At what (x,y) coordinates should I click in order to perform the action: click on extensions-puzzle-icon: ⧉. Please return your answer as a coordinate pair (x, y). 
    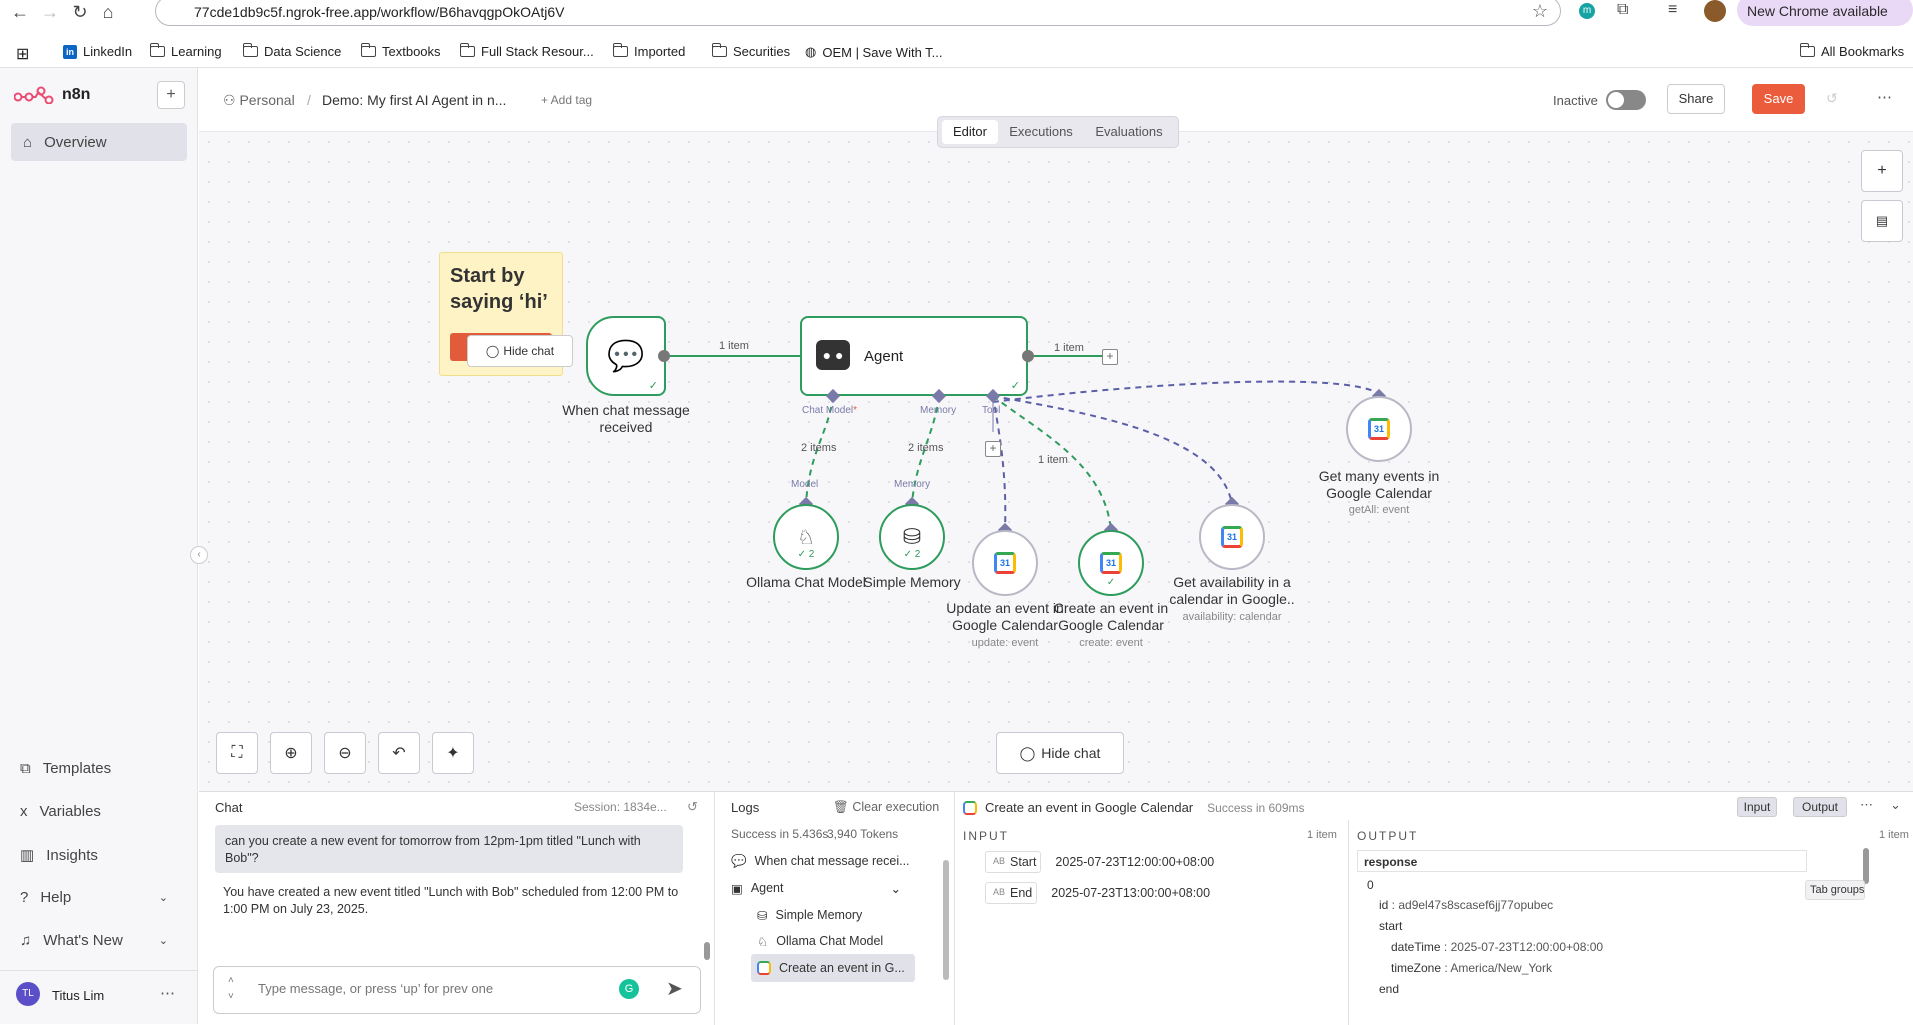
    Looking at the image, I should click on (1622, 10).